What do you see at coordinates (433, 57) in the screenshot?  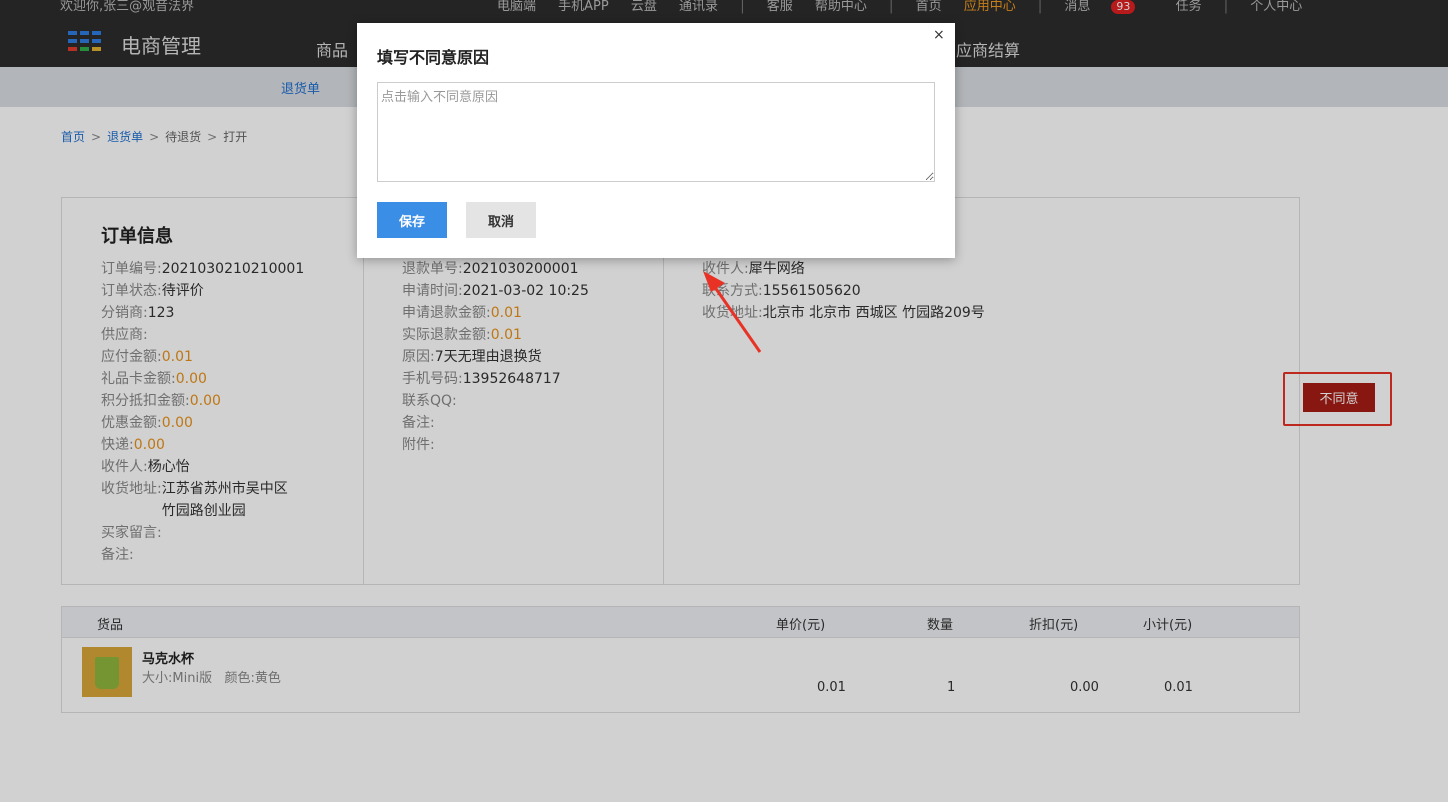 I see `dialog-title: 填写不同意原因` at bounding box center [433, 57].